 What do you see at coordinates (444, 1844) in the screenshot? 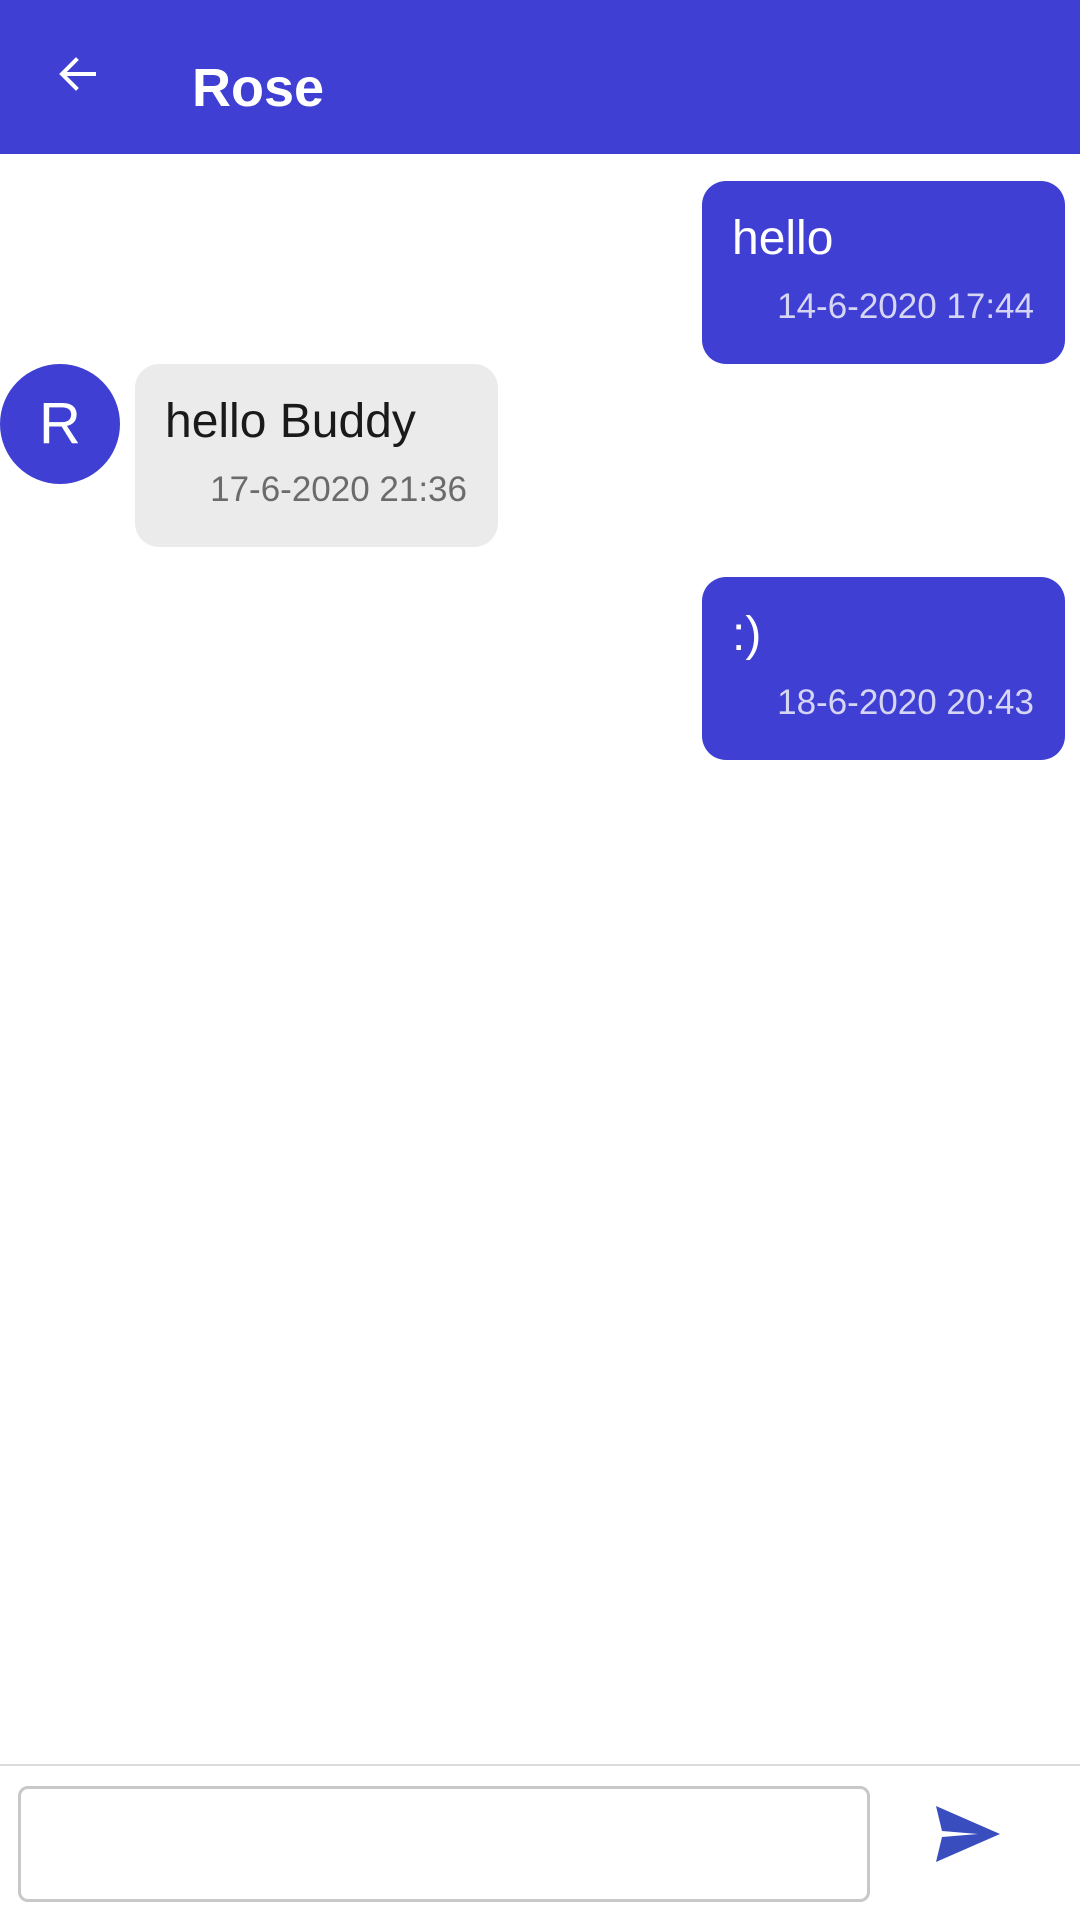
I see `message-input` at bounding box center [444, 1844].